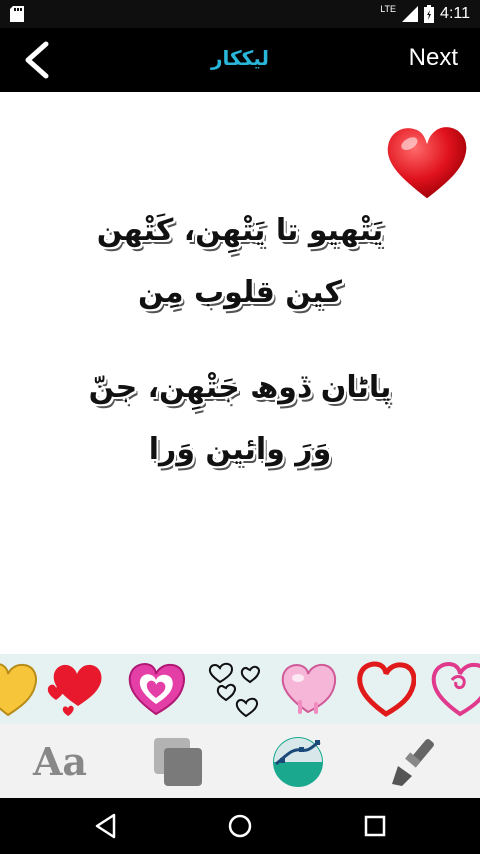 The width and height of the screenshot is (480, 854). Describe the element at coordinates (455, 689) in the screenshot. I see `pink-swirl-heart-sticker-icon` at that location.